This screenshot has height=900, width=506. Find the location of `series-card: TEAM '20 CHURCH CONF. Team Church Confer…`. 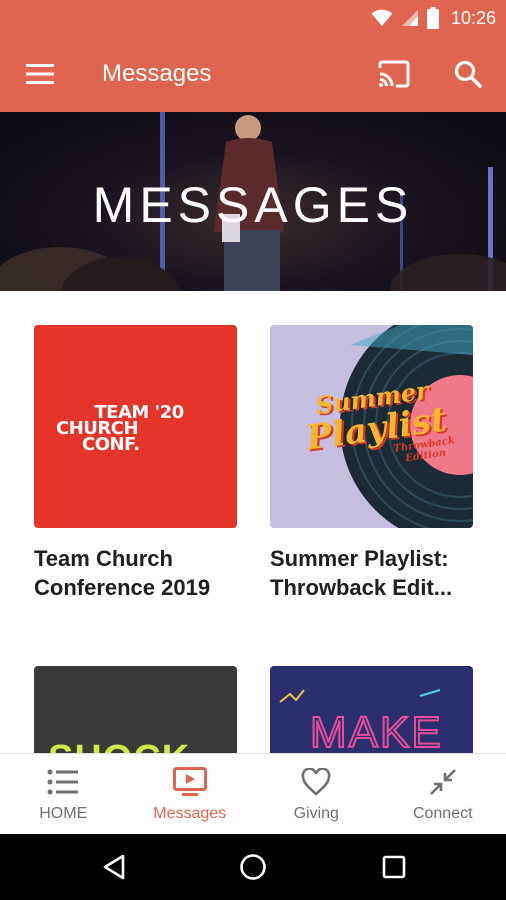

series-card: TEAM '20 CHURCH CONF. Team Church Confer… is located at coordinates (135, 463).